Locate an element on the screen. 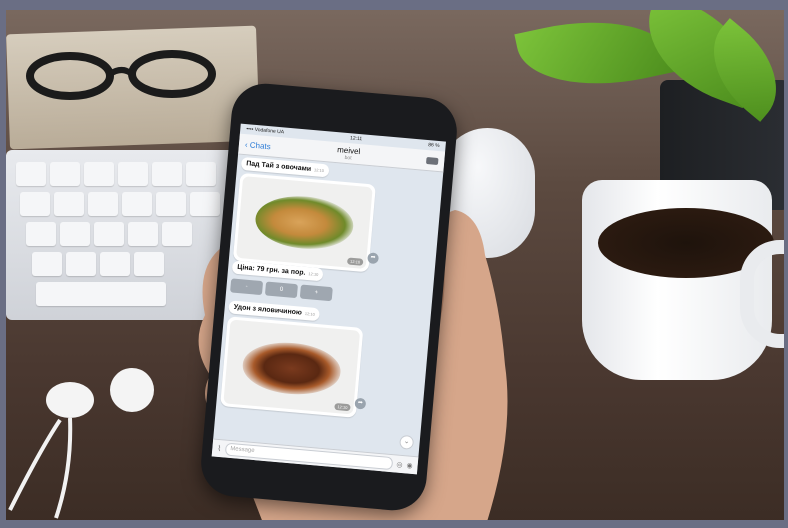 This screenshot has width=788, height=528. keyboard-icon is located at coordinates (432, 160).